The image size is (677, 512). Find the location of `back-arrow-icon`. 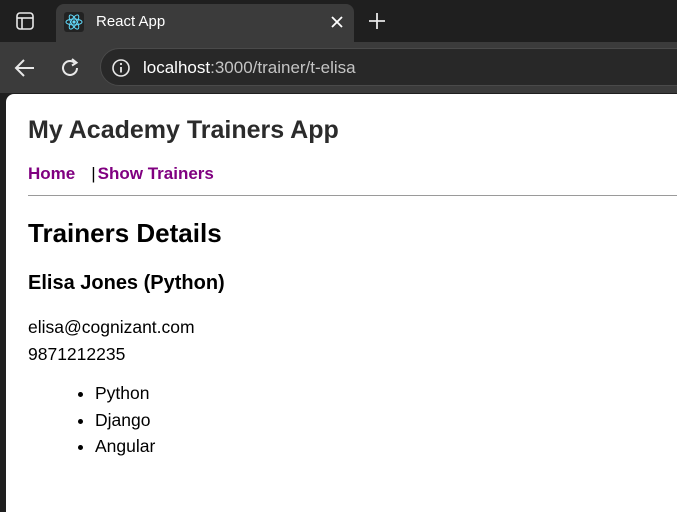

back-arrow-icon is located at coordinates (25, 68).